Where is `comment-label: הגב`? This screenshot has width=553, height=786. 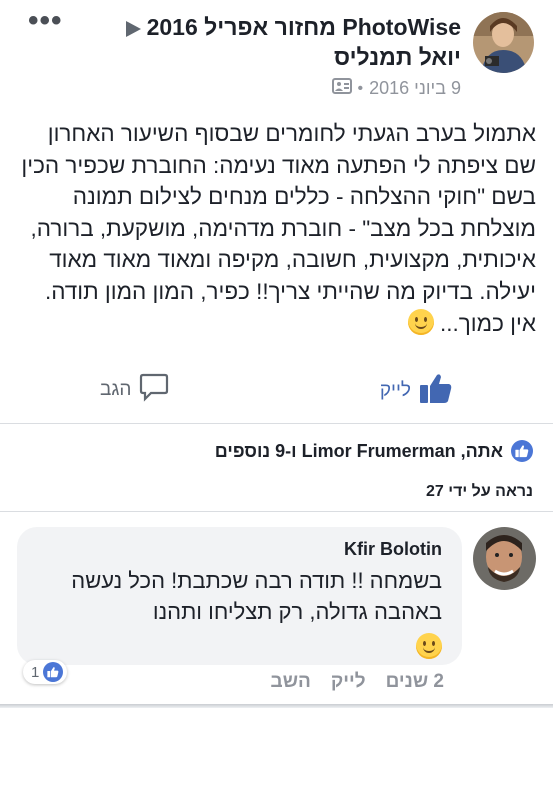
comment-label: הגב is located at coordinates (116, 389).